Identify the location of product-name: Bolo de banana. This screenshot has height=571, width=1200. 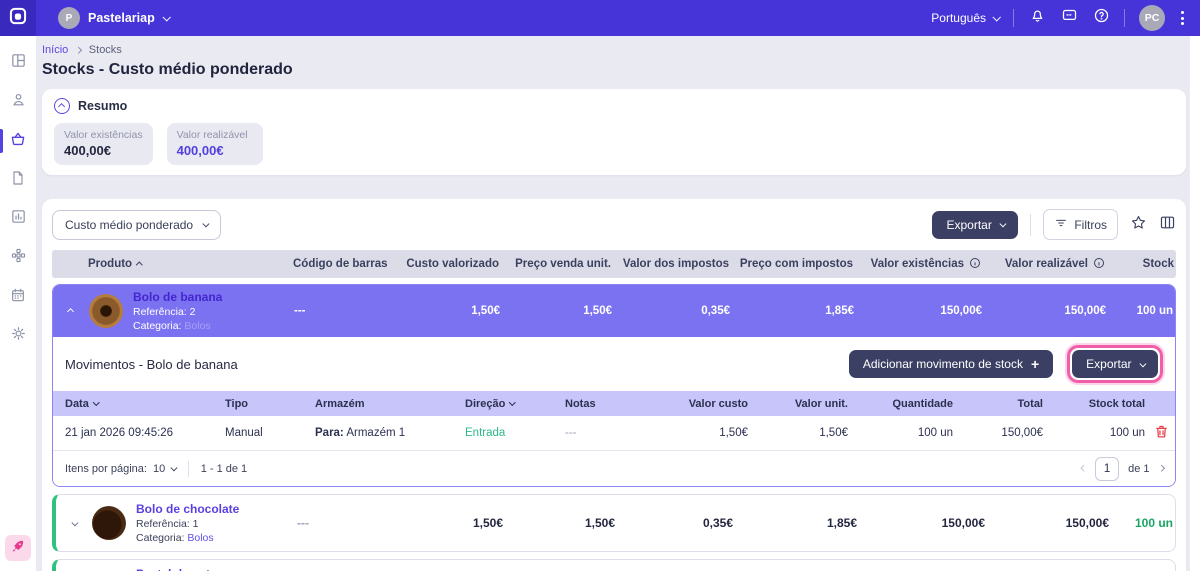
(178, 296).